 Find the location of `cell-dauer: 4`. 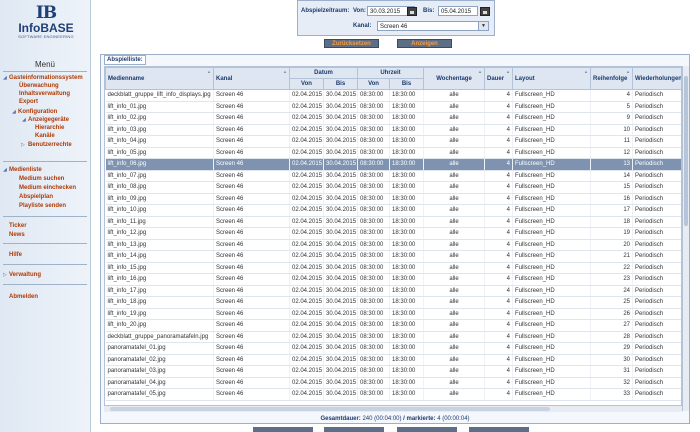

cell-dauer: 4 is located at coordinates (499, 279).